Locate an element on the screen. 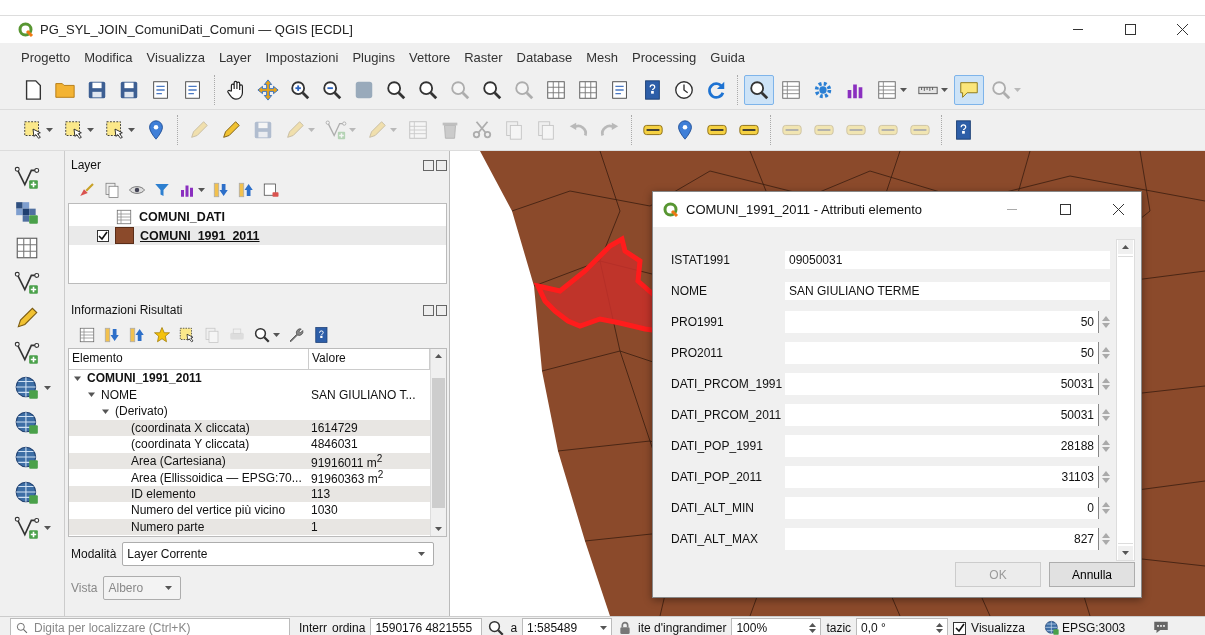 The image size is (1205, 635). menu-item: Mesh is located at coordinates (602, 57).